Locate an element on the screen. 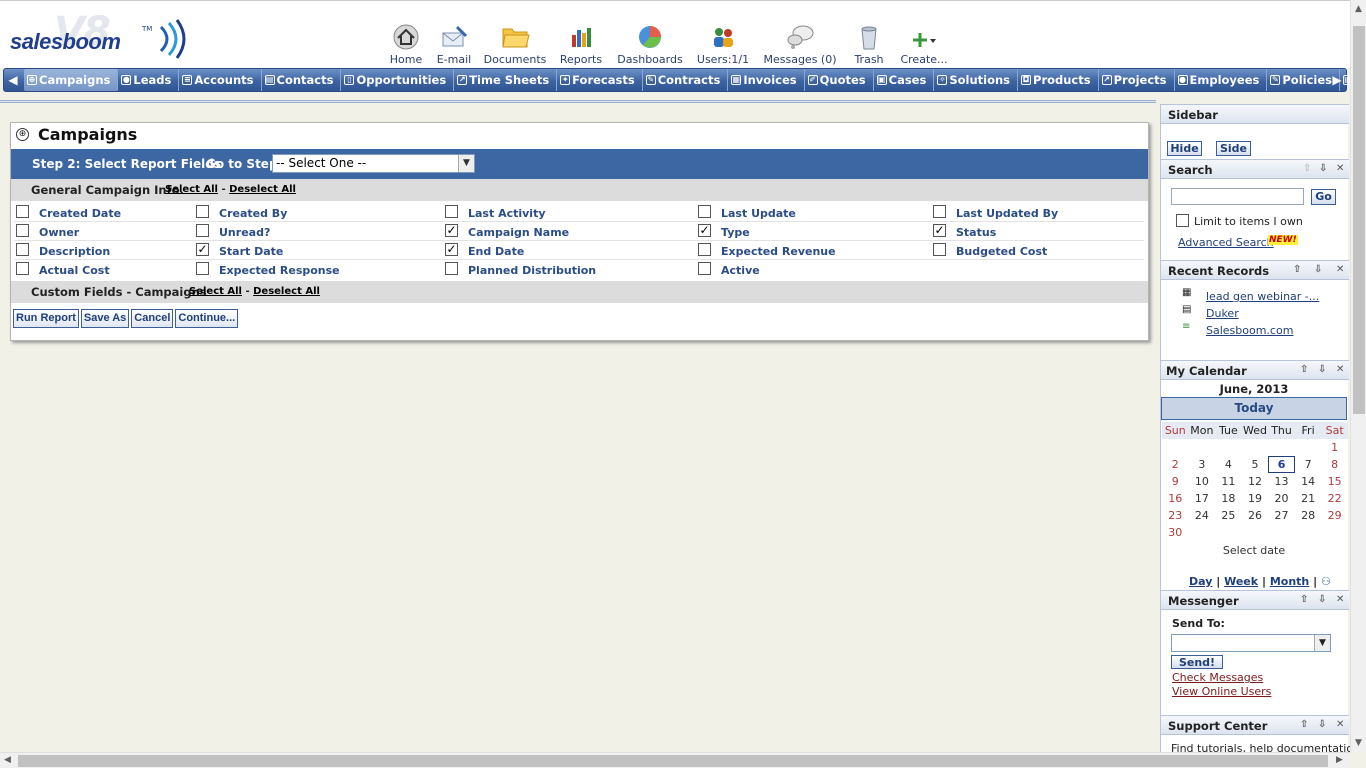 The image size is (1366, 768). vertical-scrollbar: ▲ ▼ is located at coordinates (1358, 376).